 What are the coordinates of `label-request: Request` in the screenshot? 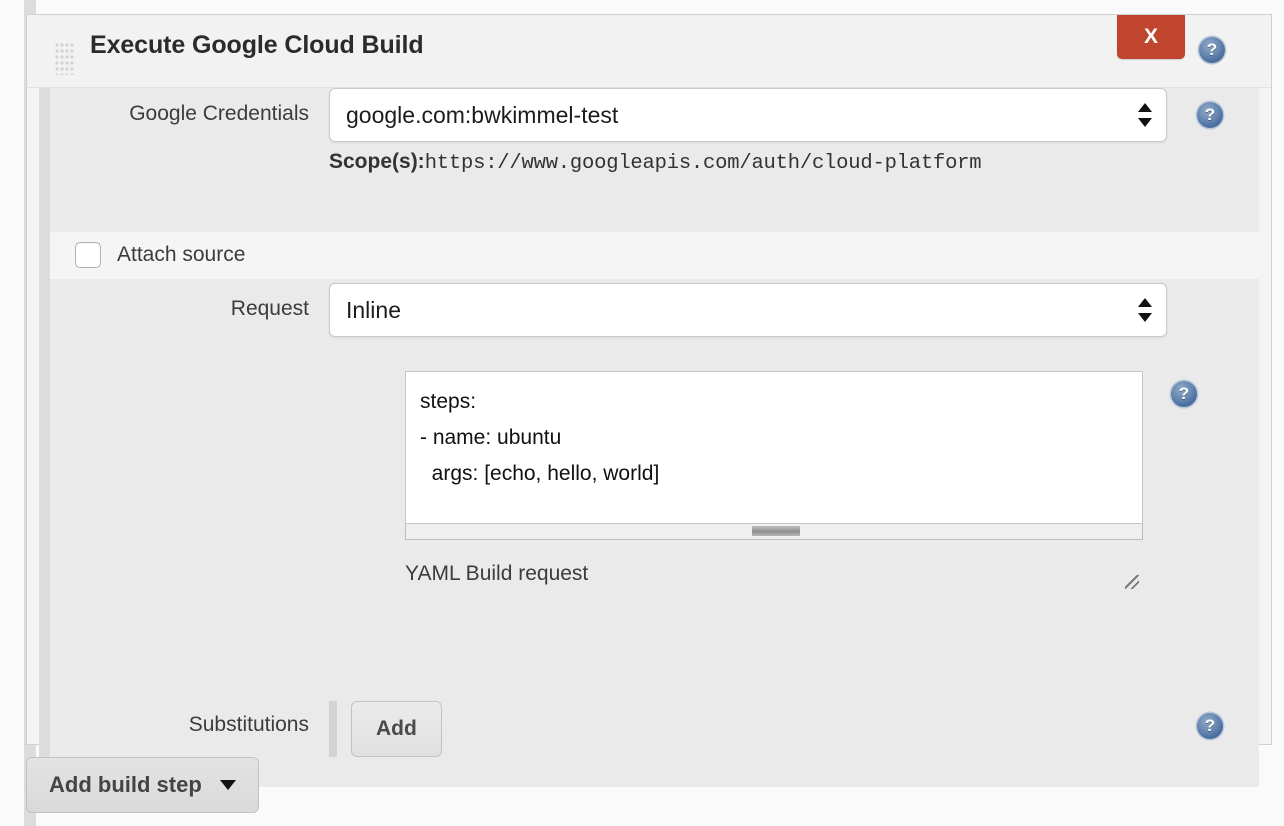 It's located at (269, 308).